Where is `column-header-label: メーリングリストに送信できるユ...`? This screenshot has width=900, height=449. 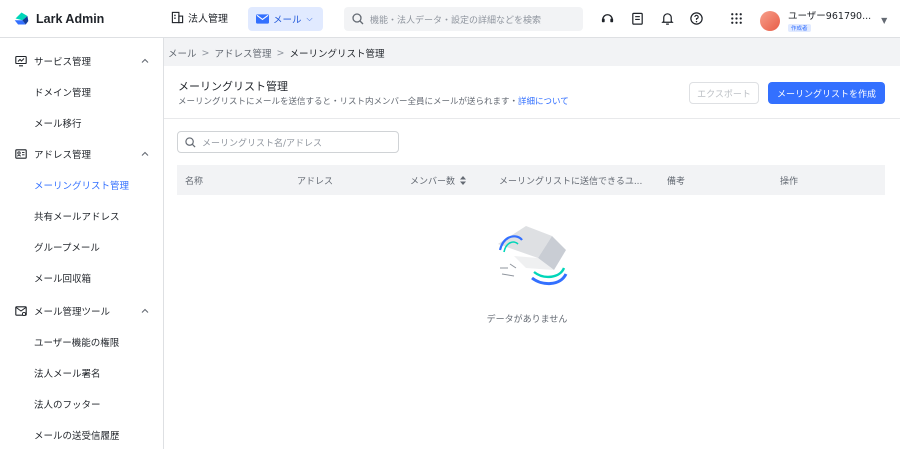
column-header-label: メーリングリストに送信できるユ... is located at coordinates (571, 181).